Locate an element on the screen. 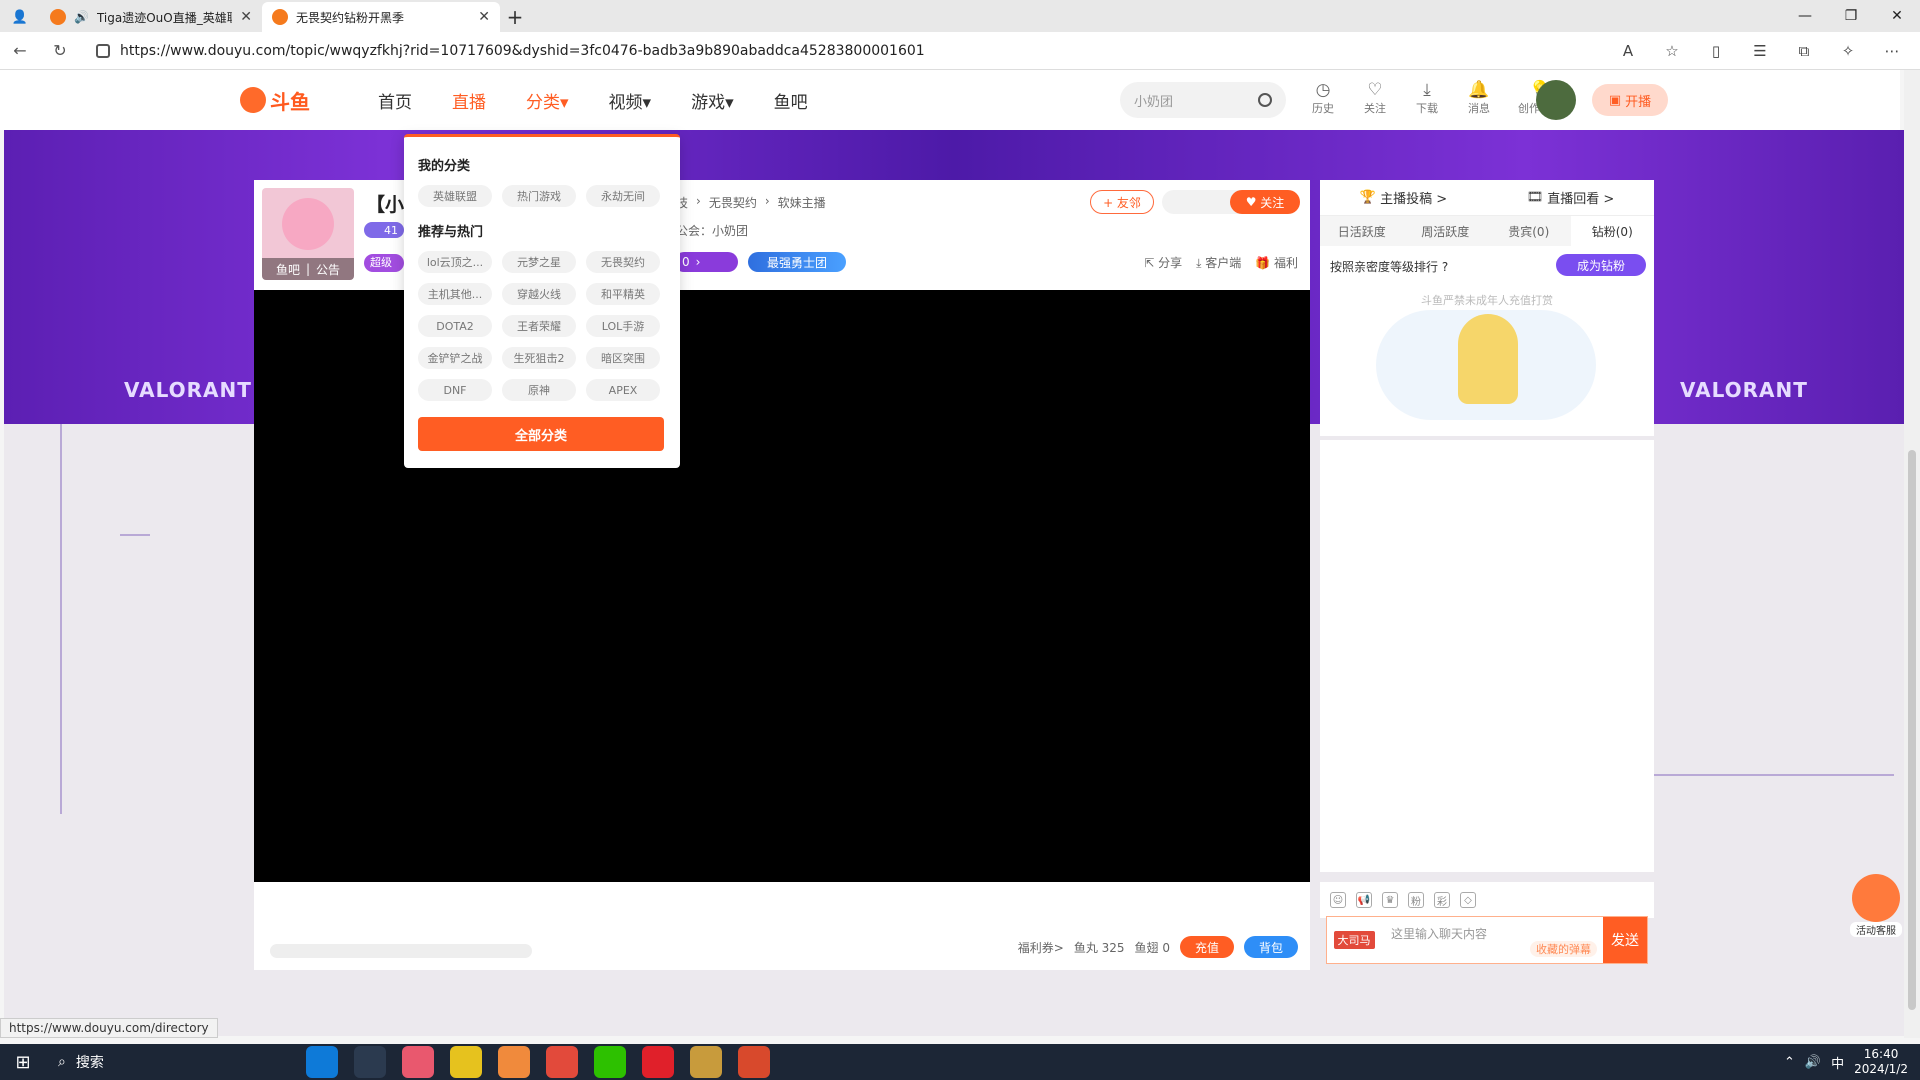 The height and width of the screenshot is (1080, 1920). nav-category: 分类▾ is located at coordinates (547, 100).